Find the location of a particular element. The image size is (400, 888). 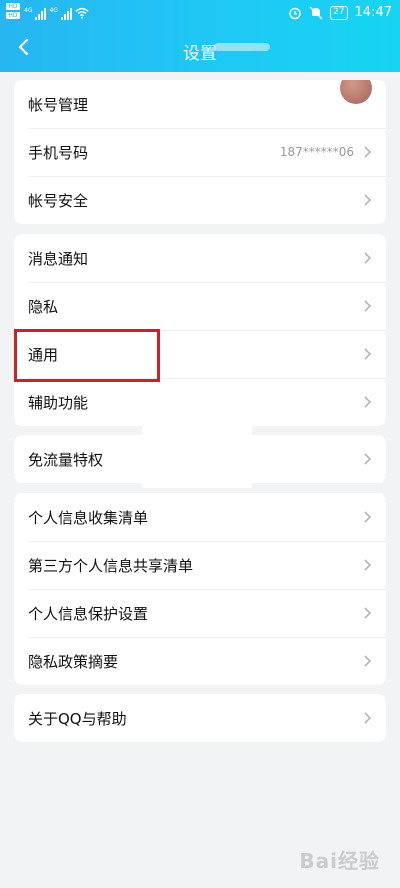

row-info-protection: 个人信息保护设置 is located at coordinates (200, 613).